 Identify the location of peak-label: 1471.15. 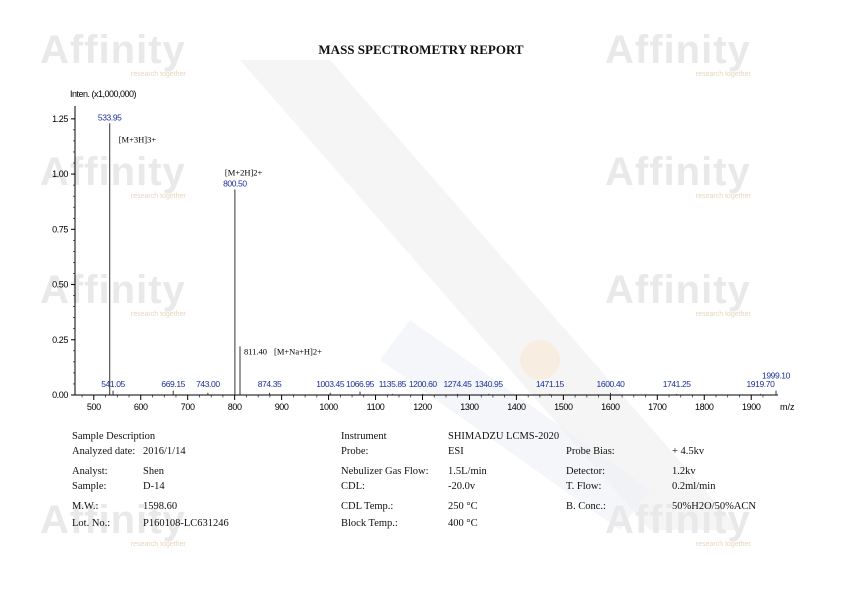
(550, 384).